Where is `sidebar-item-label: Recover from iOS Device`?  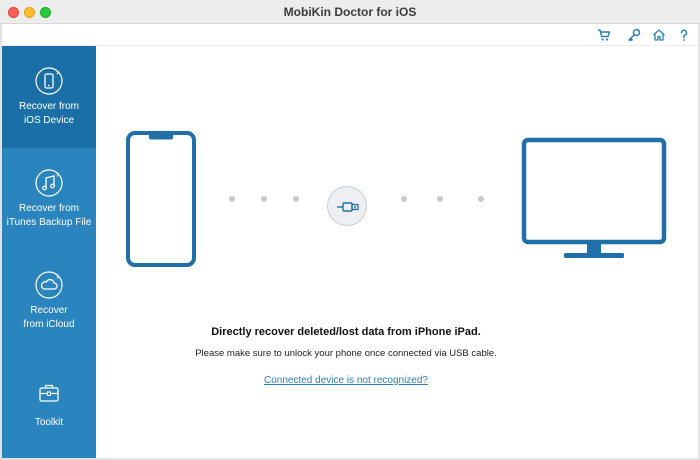 sidebar-item-label: Recover from iOS Device is located at coordinates (48, 113).